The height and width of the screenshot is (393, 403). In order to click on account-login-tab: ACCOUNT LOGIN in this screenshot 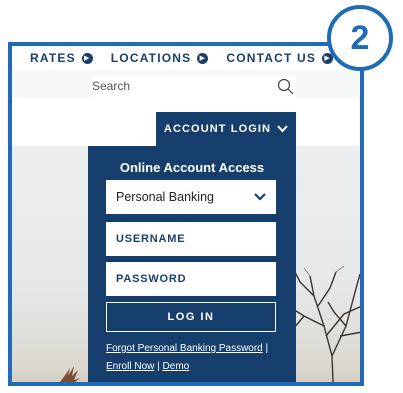, I will do `click(226, 129)`.